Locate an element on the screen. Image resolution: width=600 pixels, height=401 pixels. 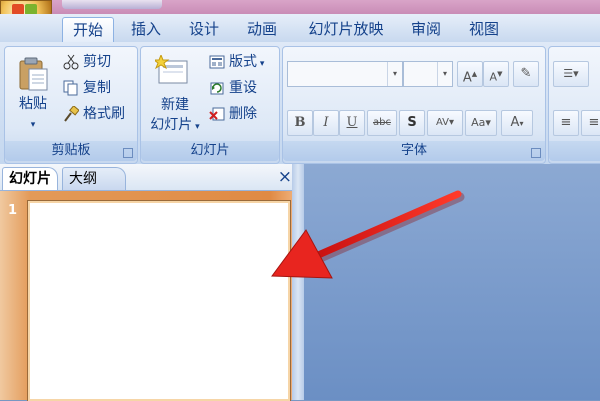
annotation-arrow is located at coordinates (368, 234).